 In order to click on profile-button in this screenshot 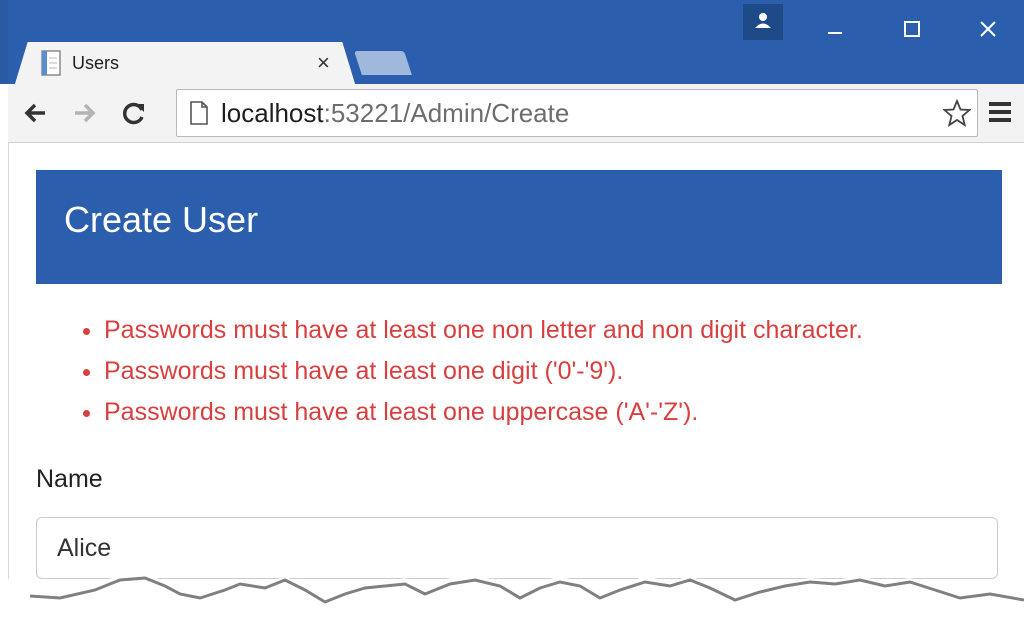, I will do `click(763, 22)`.